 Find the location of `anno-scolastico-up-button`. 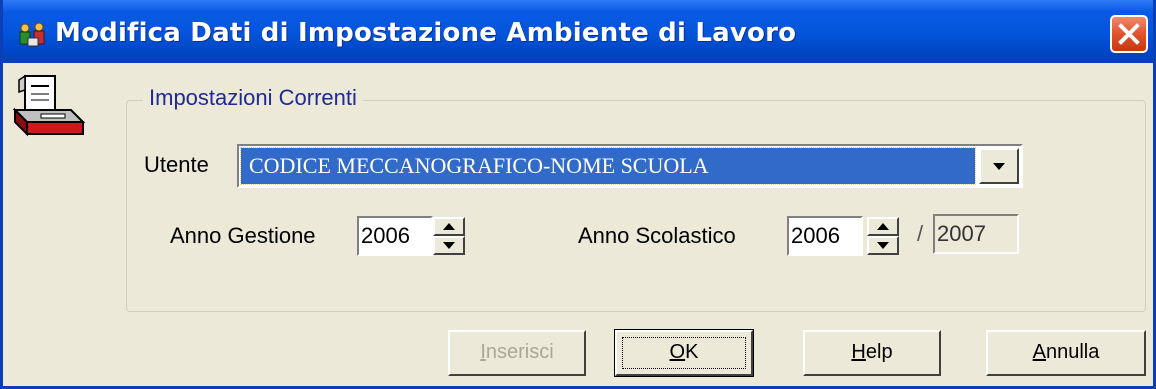

anno-scolastico-up-button is located at coordinates (883, 226).